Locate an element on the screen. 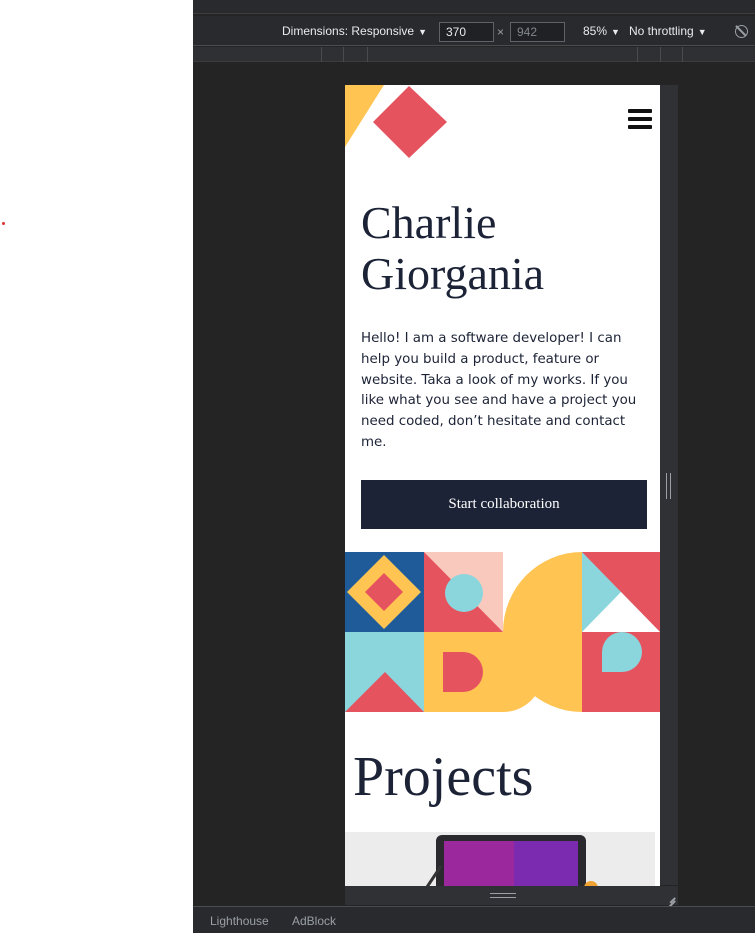  tab-lighthouse: Lighthouse is located at coordinates (239, 921).